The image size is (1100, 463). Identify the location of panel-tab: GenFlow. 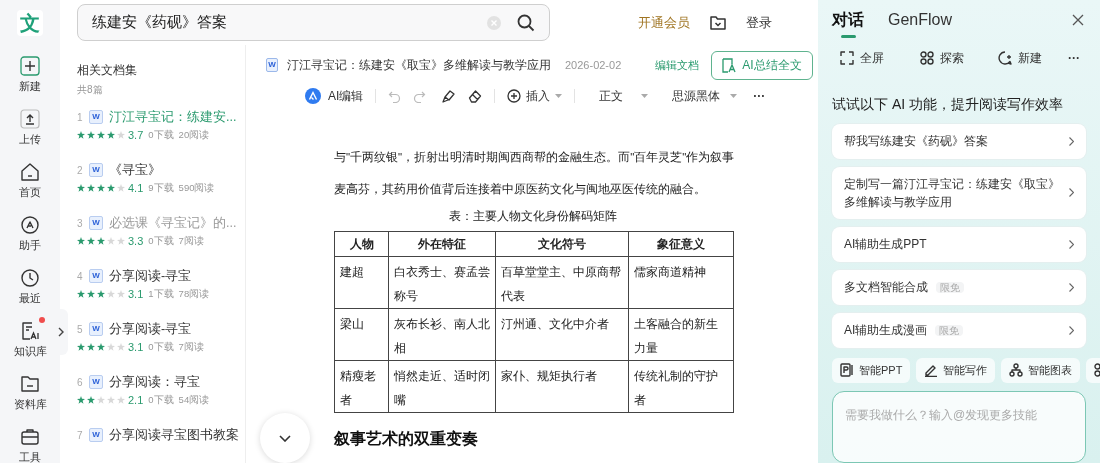
(920, 23).